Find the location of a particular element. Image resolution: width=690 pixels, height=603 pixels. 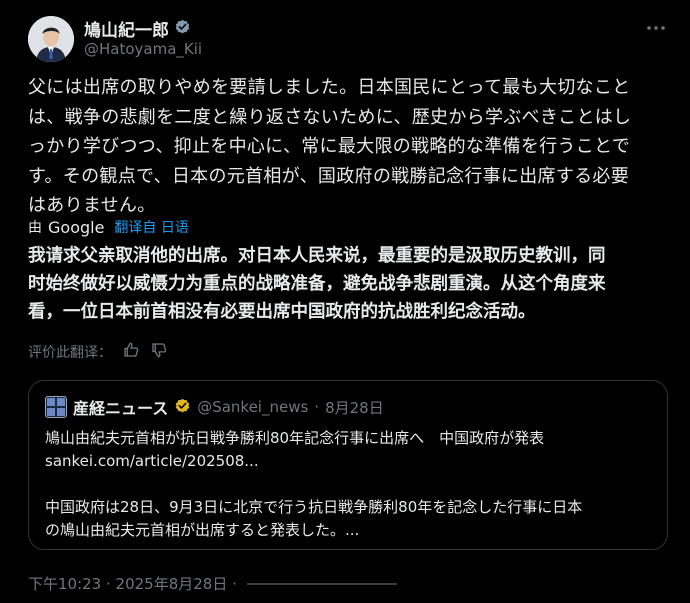

original-line: 父には出席の取りやめを要請しました。日本国民にとって最も大切なこと is located at coordinates (329, 87).